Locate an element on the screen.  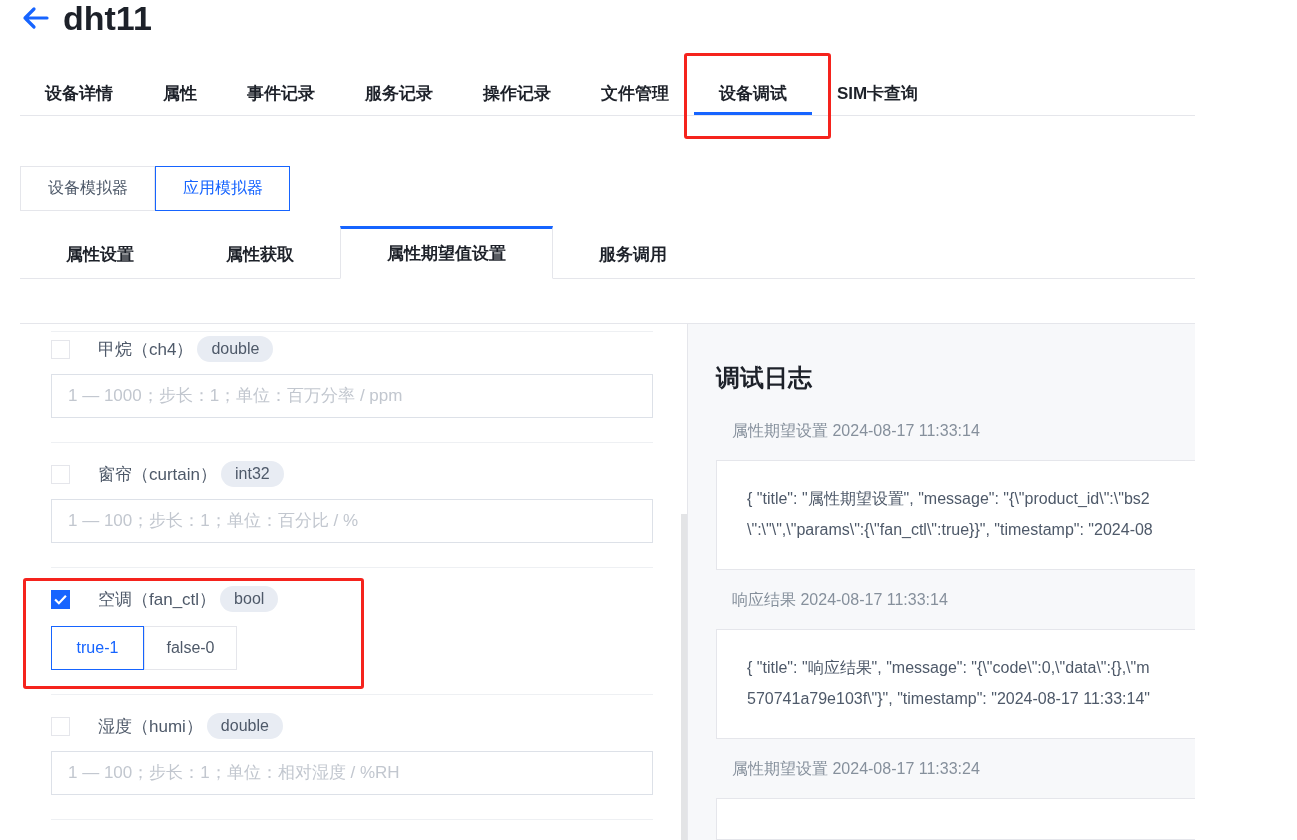
property-name: 湿度 is located at coordinates (115, 726).